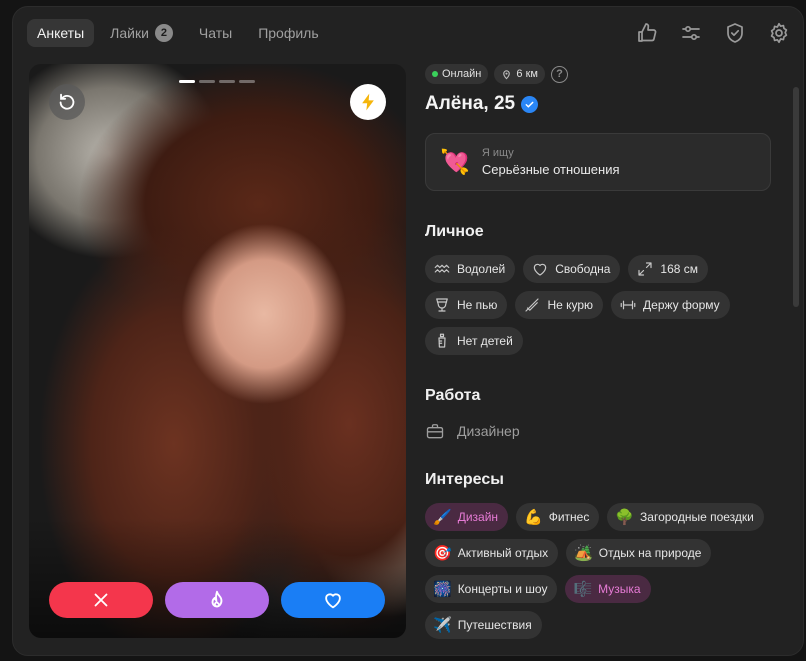 Image resolution: width=806 pixels, height=661 pixels. I want to click on close-icon, so click(101, 600).